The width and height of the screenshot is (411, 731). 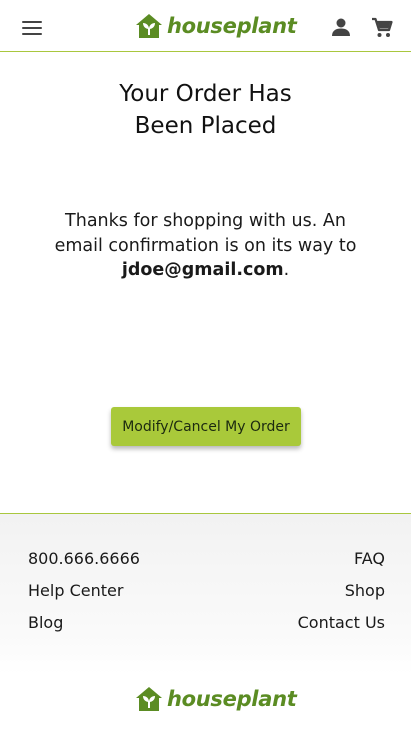 What do you see at coordinates (84, 559) in the screenshot?
I see `footer-link-phone: 800.666.6666` at bounding box center [84, 559].